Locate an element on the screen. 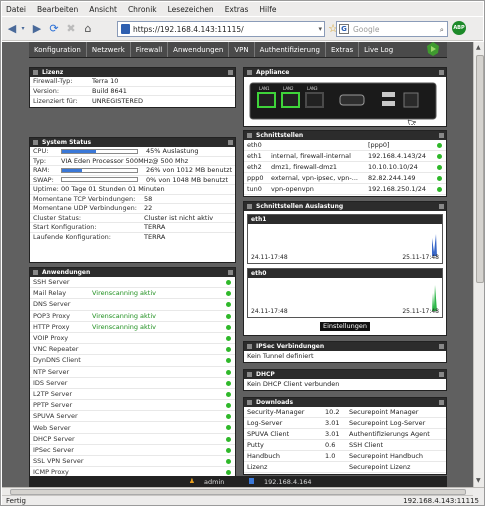 Image resolution: width=485 pixels, height=506 pixels. menu-lesezeichen: Lesezeichen is located at coordinates (191, 9).